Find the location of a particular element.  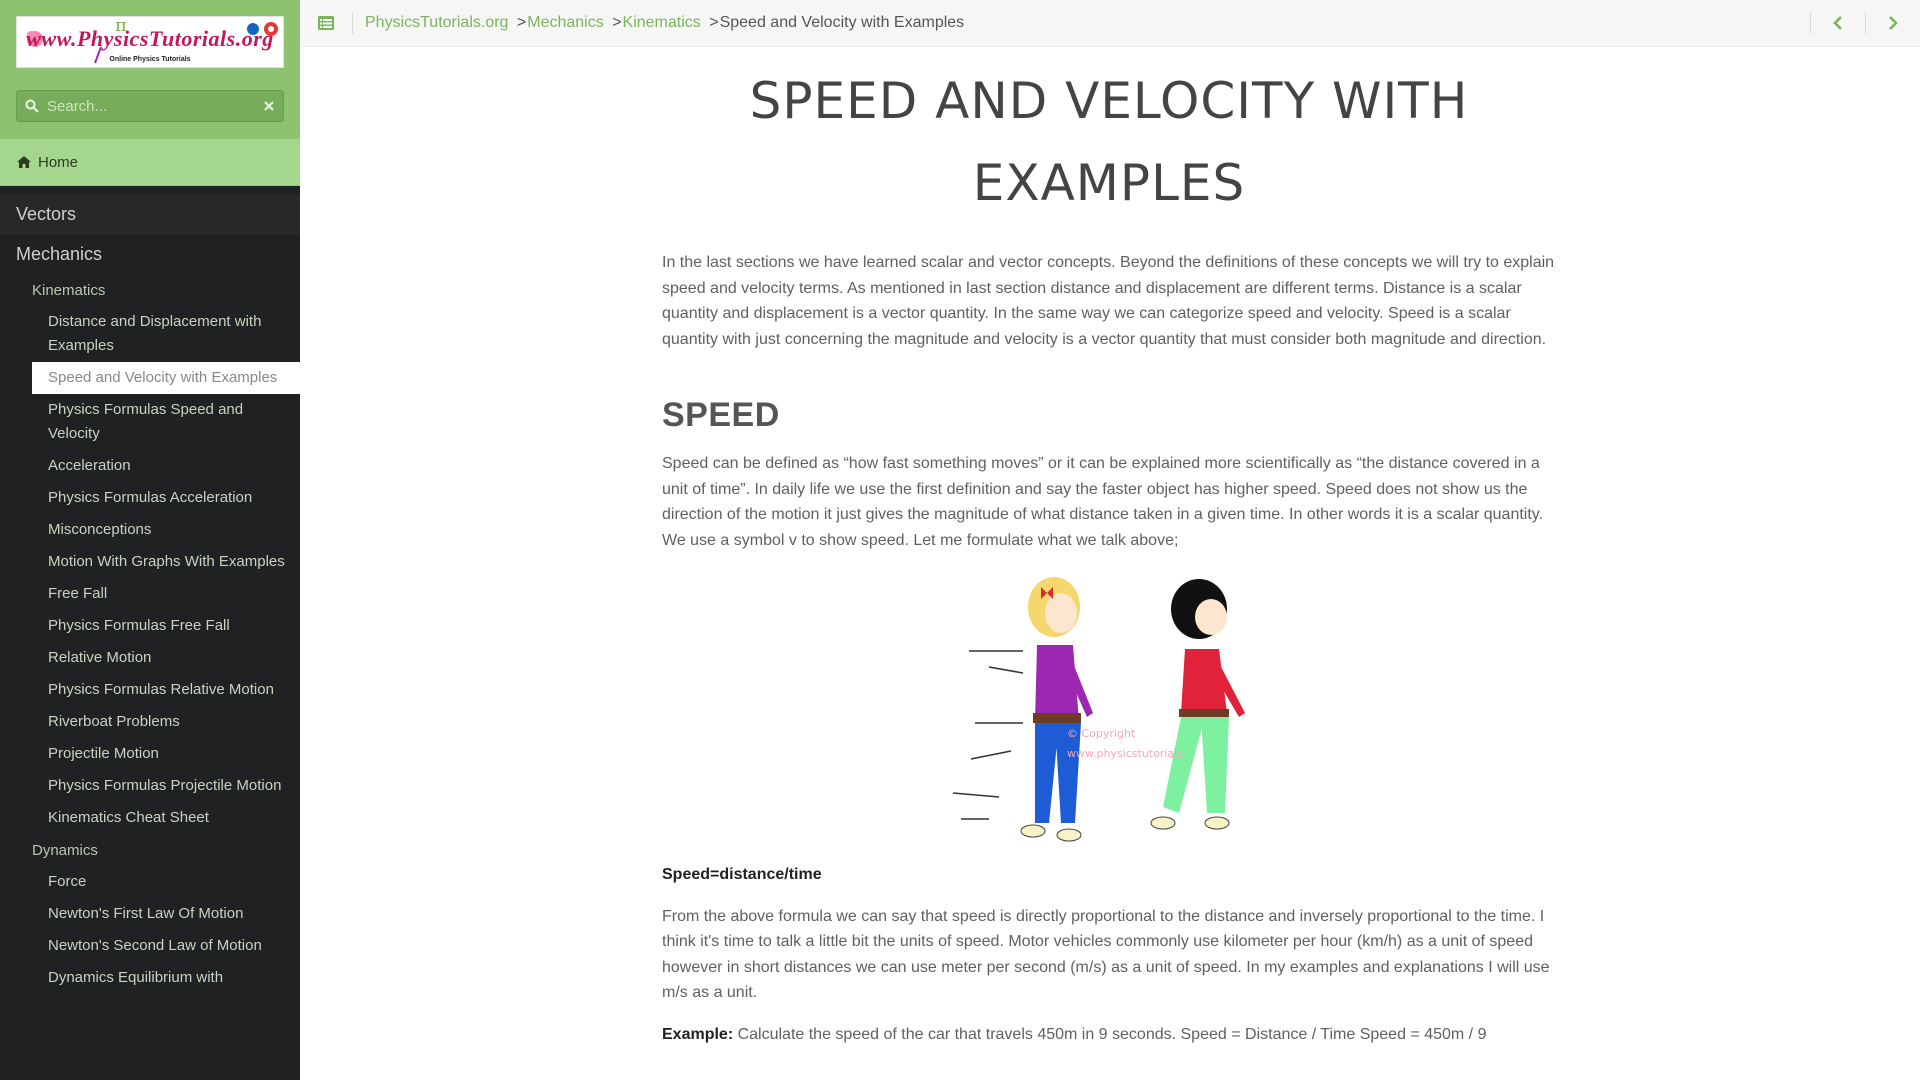

sidebar-item-formulas-speed-velocity: Physics Formulas Speed and Velocity is located at coordinates (150, 422).